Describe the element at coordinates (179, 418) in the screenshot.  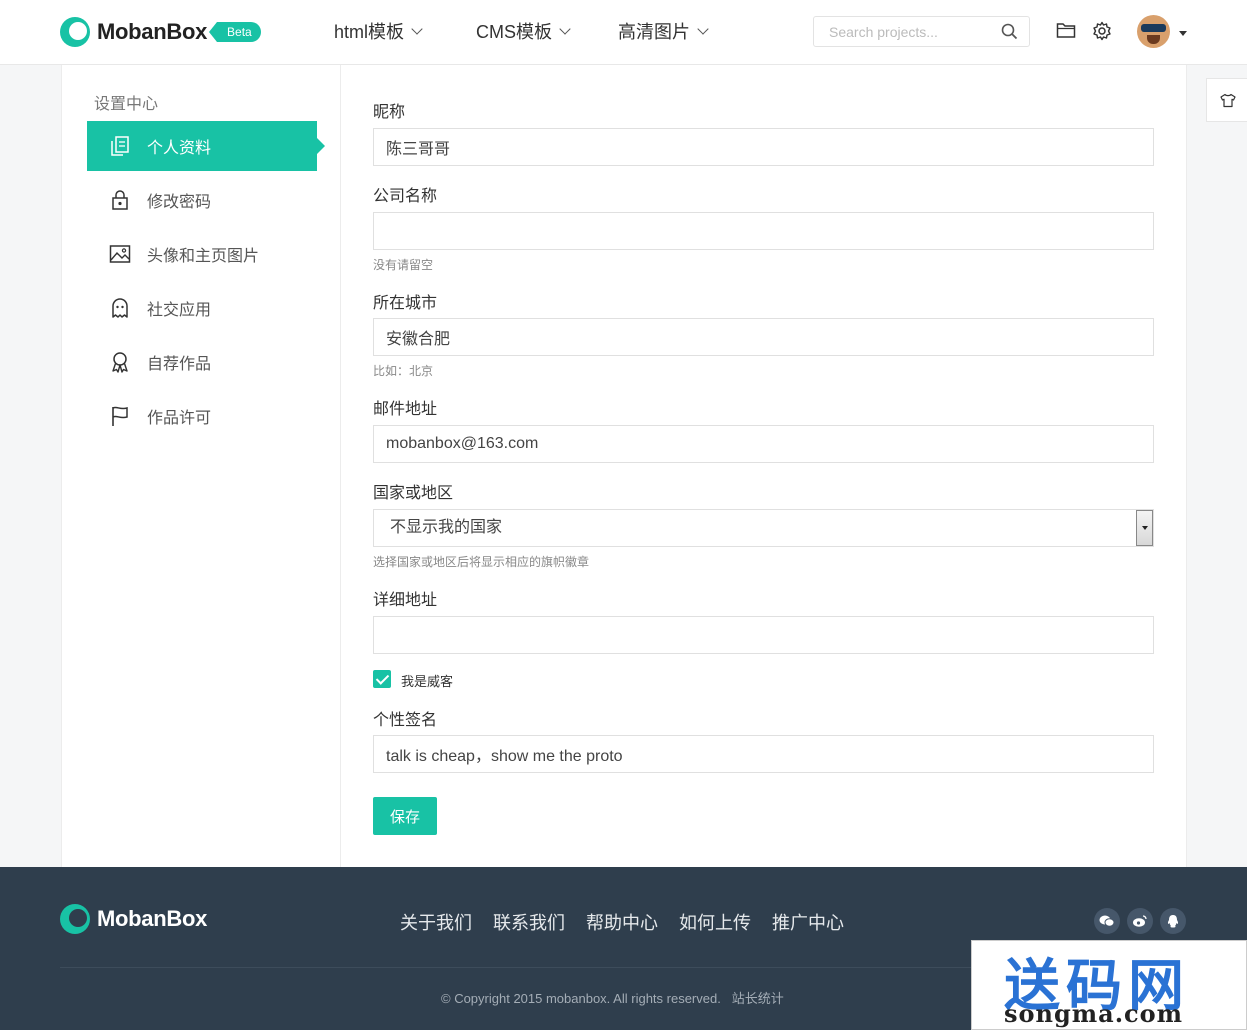
I see `sidebar-item-label: 作品许可` at that location.